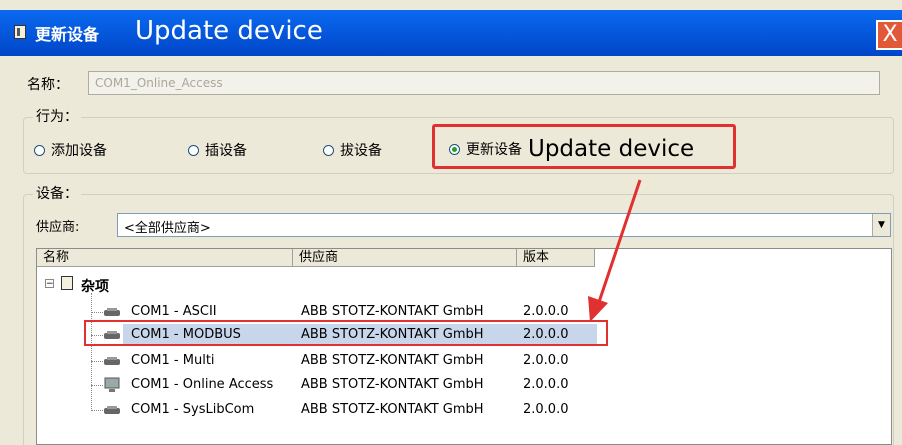 The image size is (902, 445). Describe the element at coordinates (67, 283) in the screenshot. I see `folder-icon` at that location.